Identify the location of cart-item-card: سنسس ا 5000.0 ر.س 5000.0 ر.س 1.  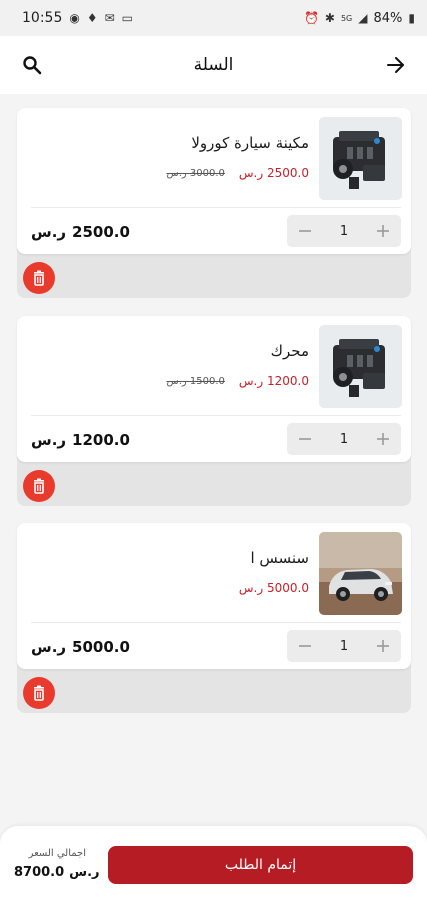
(214, 596).